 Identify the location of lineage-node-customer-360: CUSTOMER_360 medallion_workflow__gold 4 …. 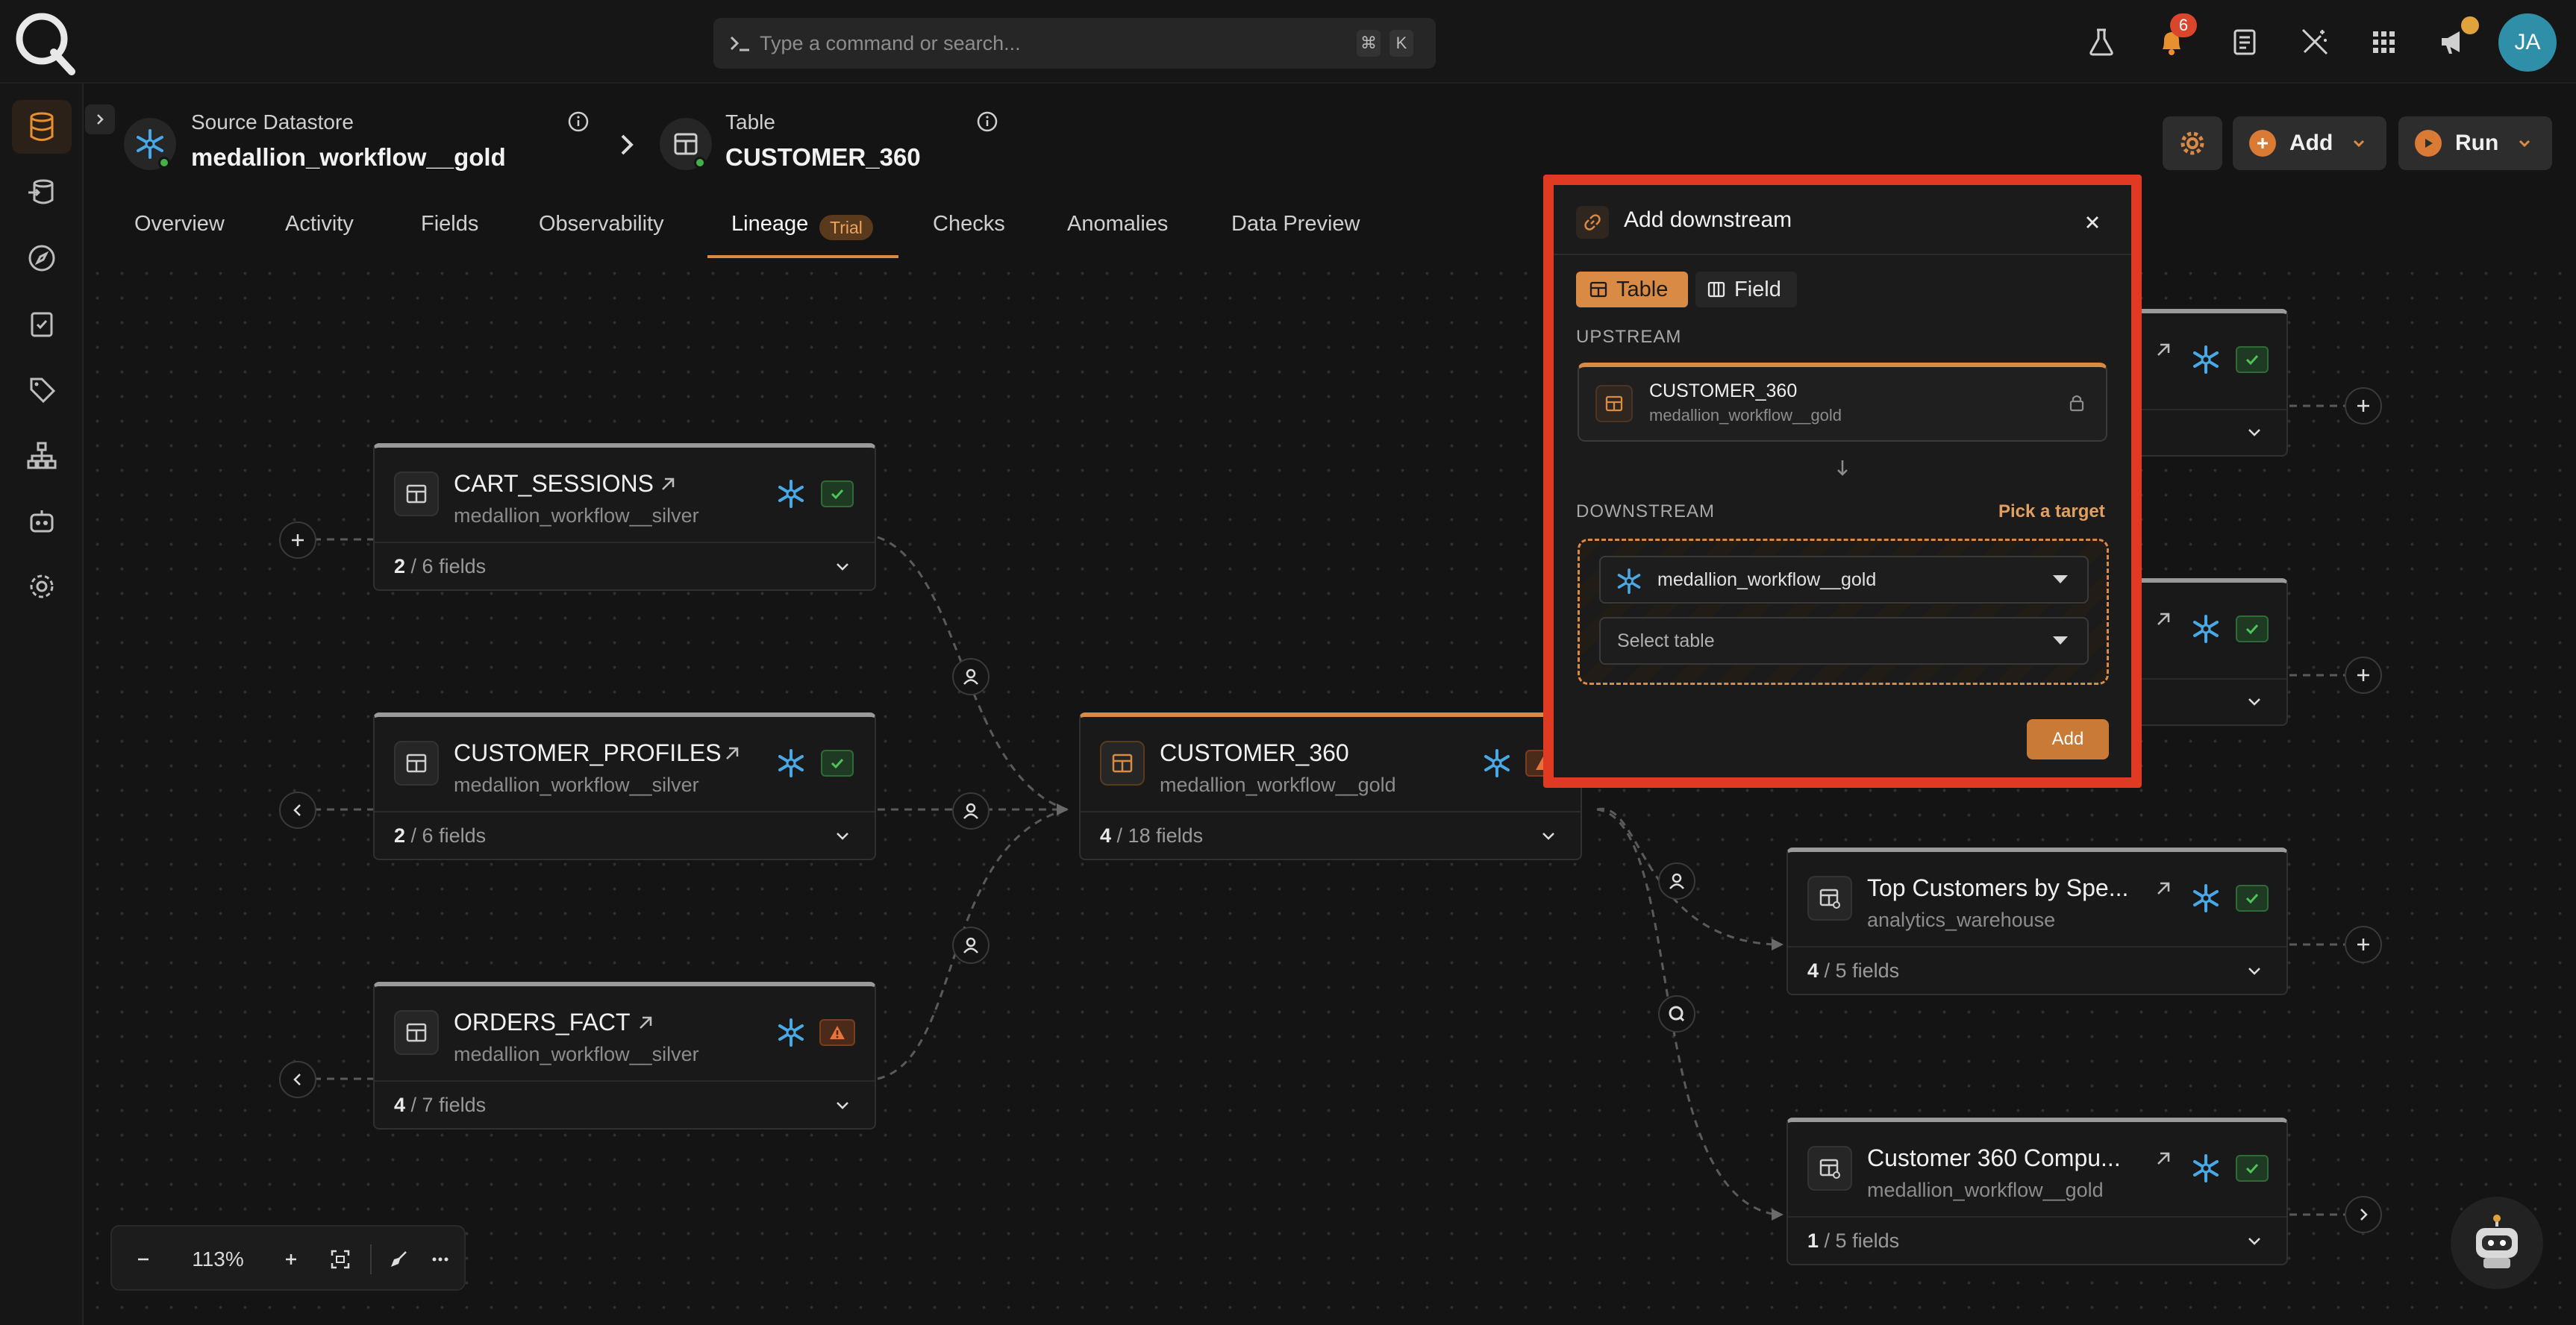
(1330, 786).